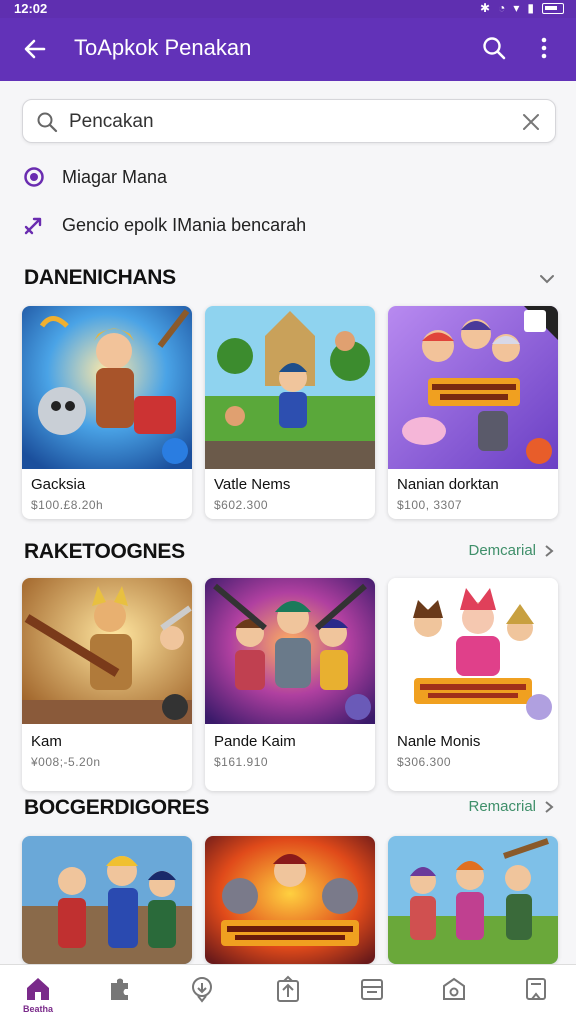 The image size is (576, 1024). I want to click on nav-saved, so click(536, 995).